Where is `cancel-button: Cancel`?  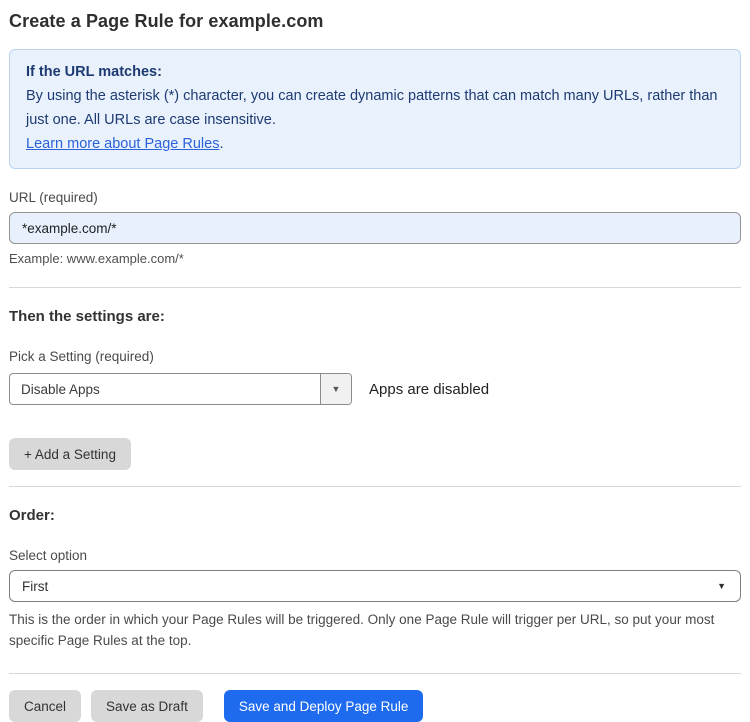
cancel-button: Cancel is located at coordinates (45, 706).